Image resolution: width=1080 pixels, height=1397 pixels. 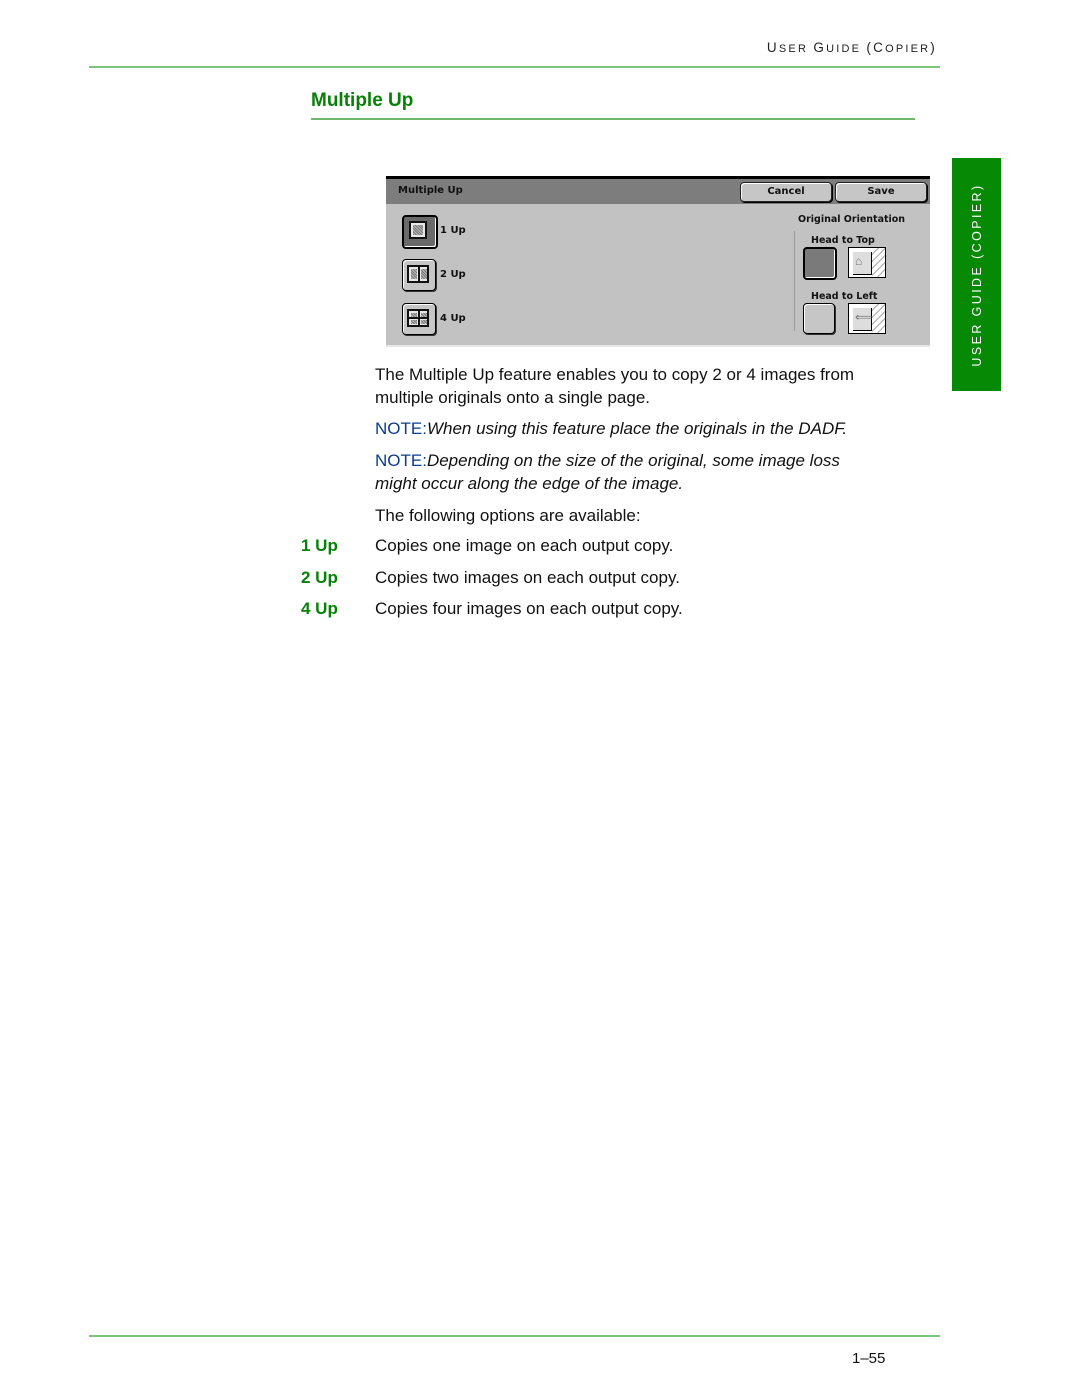 I want to click on screen-title-bar: Multiple Up Cancel Save, so click(x=658, y=191).